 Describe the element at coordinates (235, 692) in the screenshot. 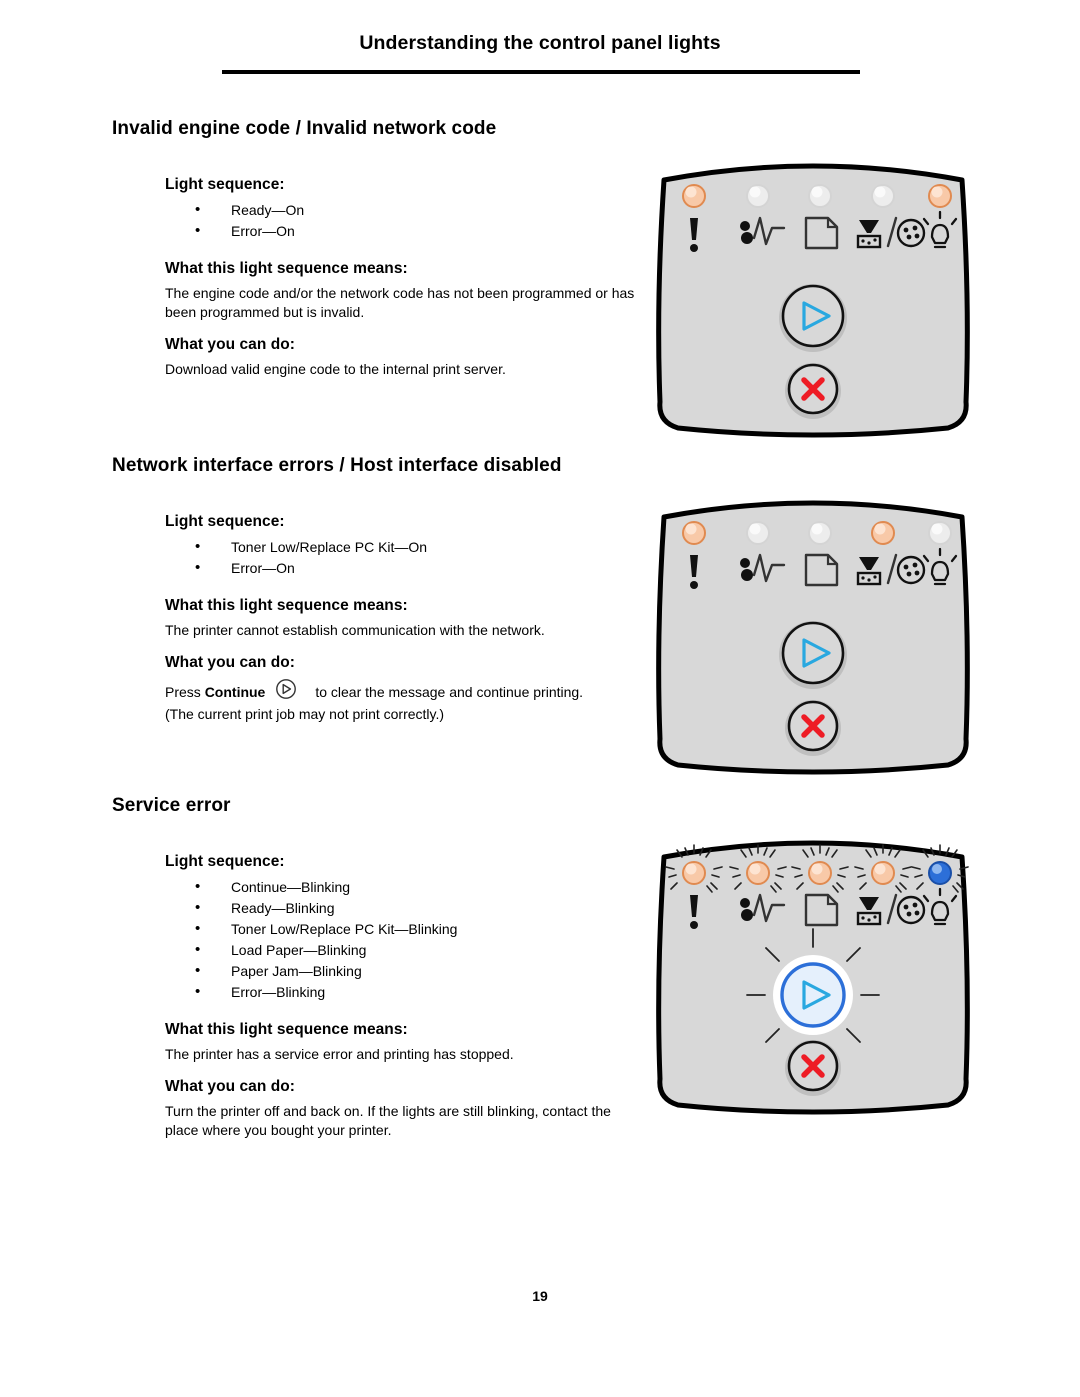

I see `continue-word: Continue` at that location.